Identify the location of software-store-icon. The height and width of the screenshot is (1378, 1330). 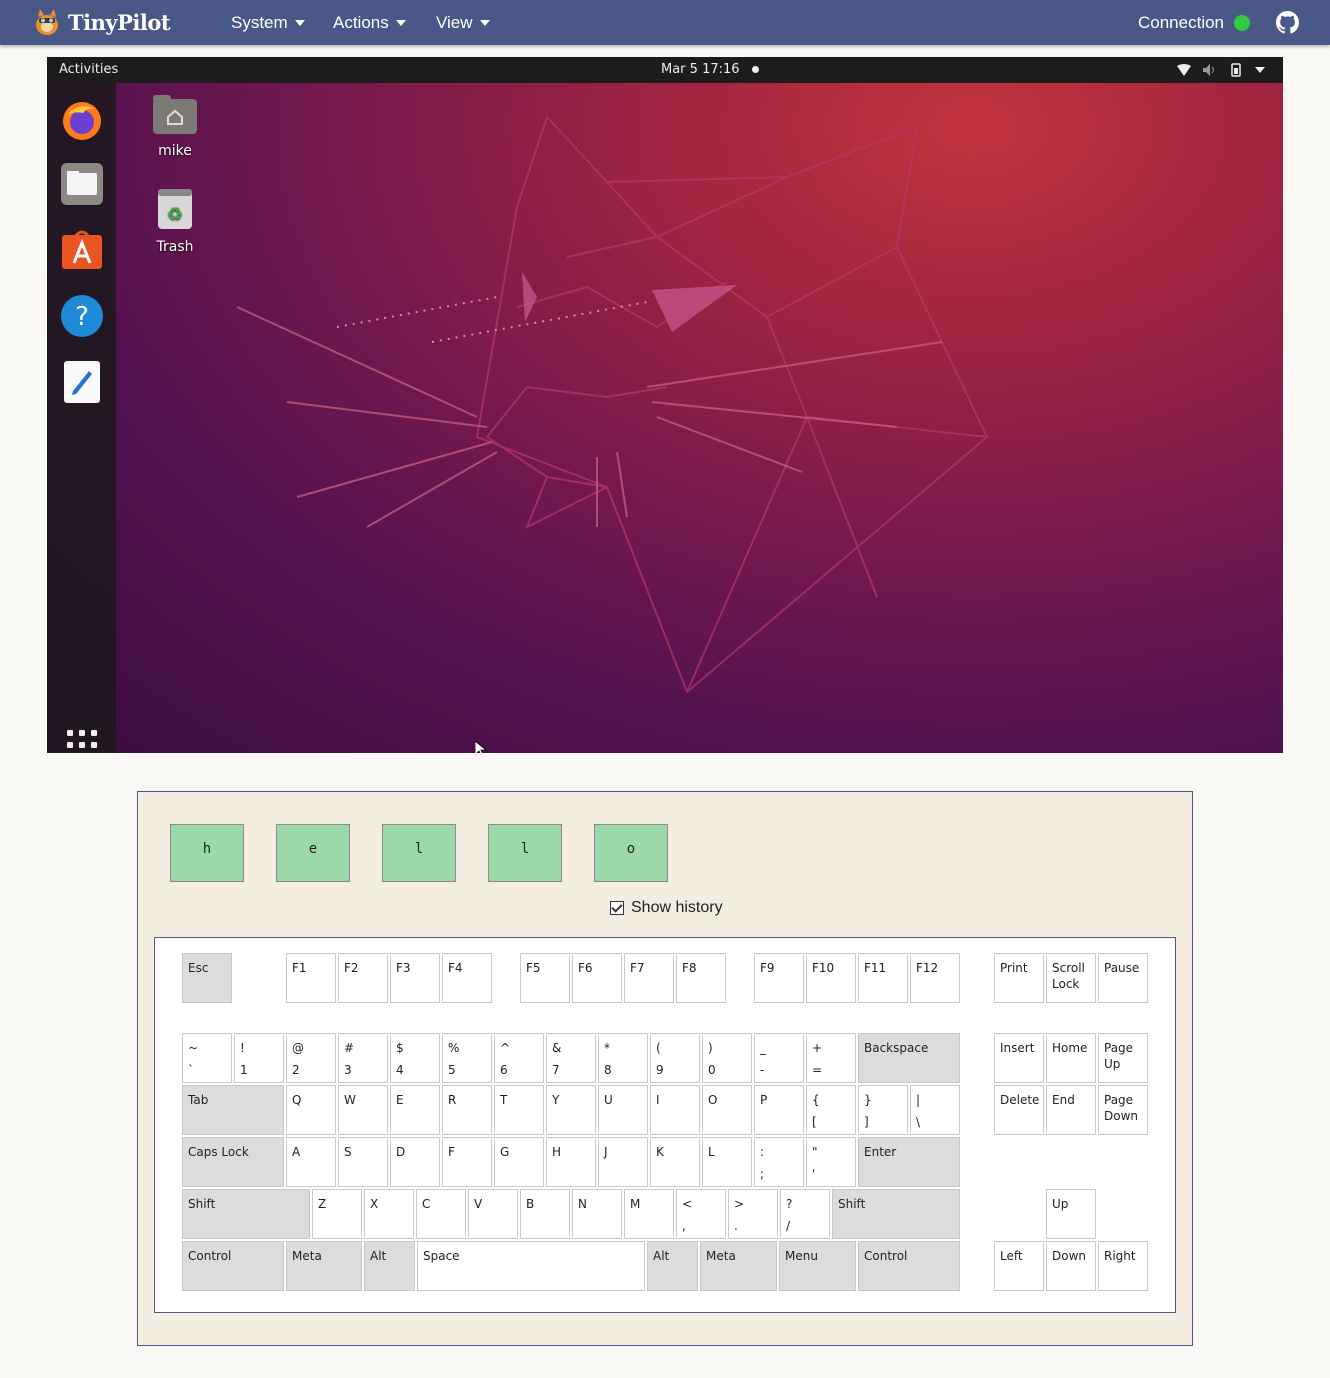
(82, 250).